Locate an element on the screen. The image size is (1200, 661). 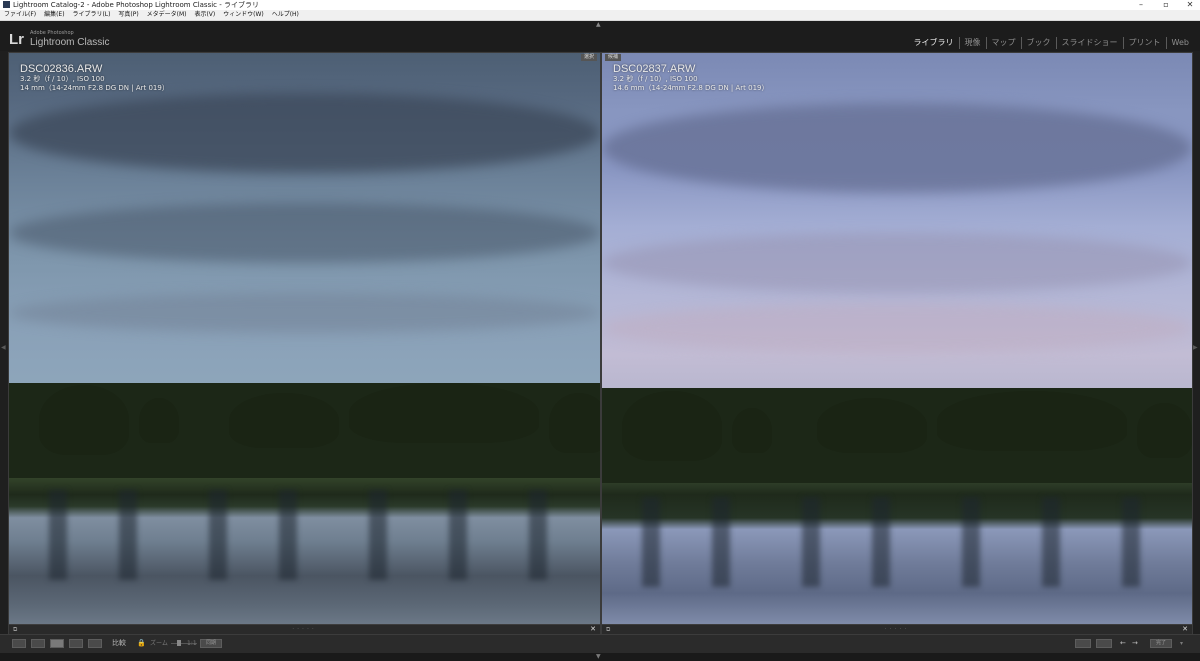
menu-edit: 編集(E) is located at coordinates (54, 15).